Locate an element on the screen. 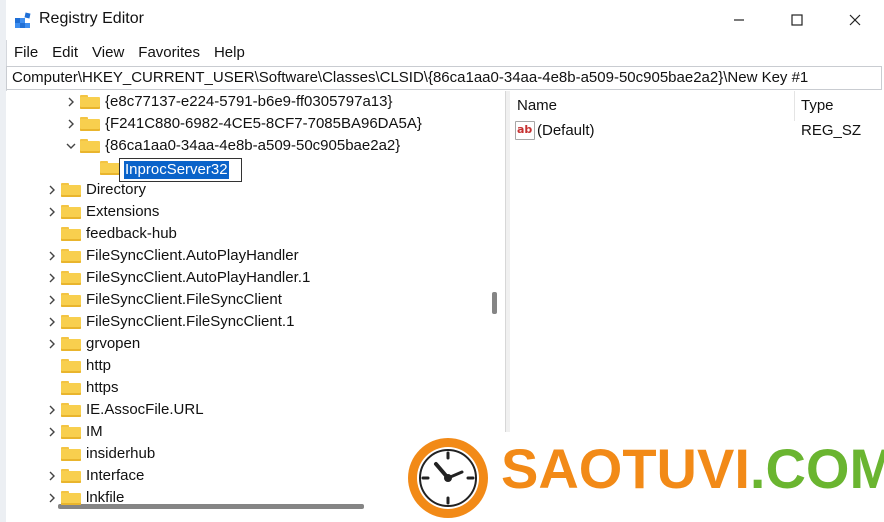 The height and width of the screenshot is (522, 884). menu-bar: File Edit View Favorites Help is located at coordinates (445, 52).